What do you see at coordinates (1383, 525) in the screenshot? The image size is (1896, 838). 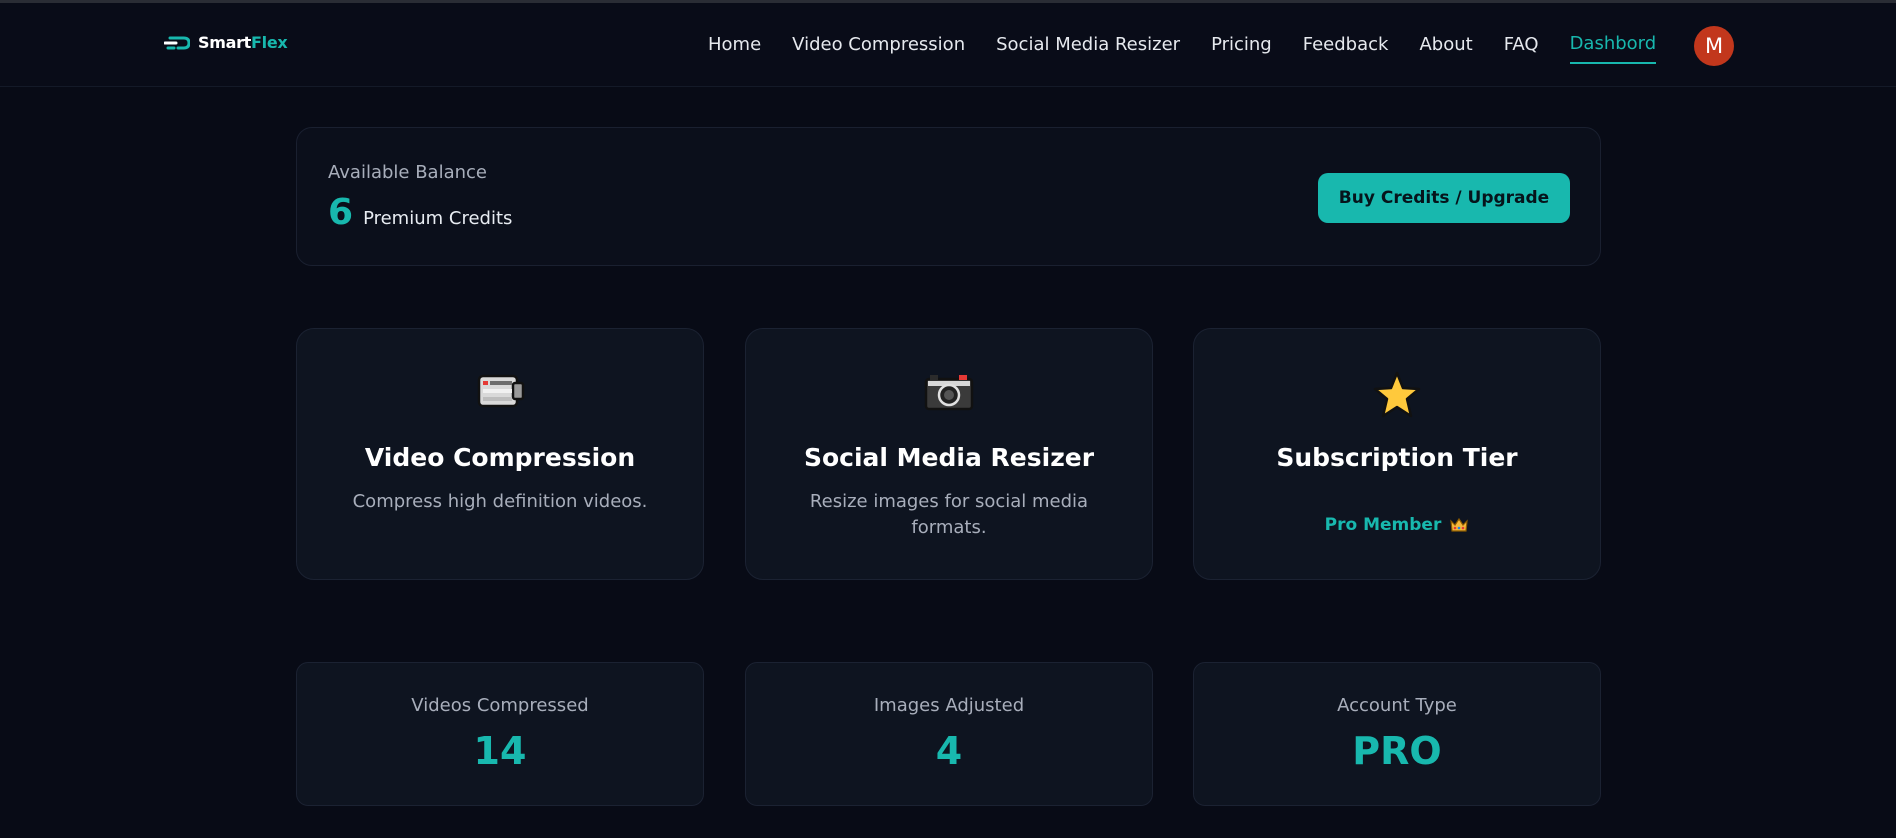 I see `tier-label: Pro Member` at bounding box center [1383, 525].